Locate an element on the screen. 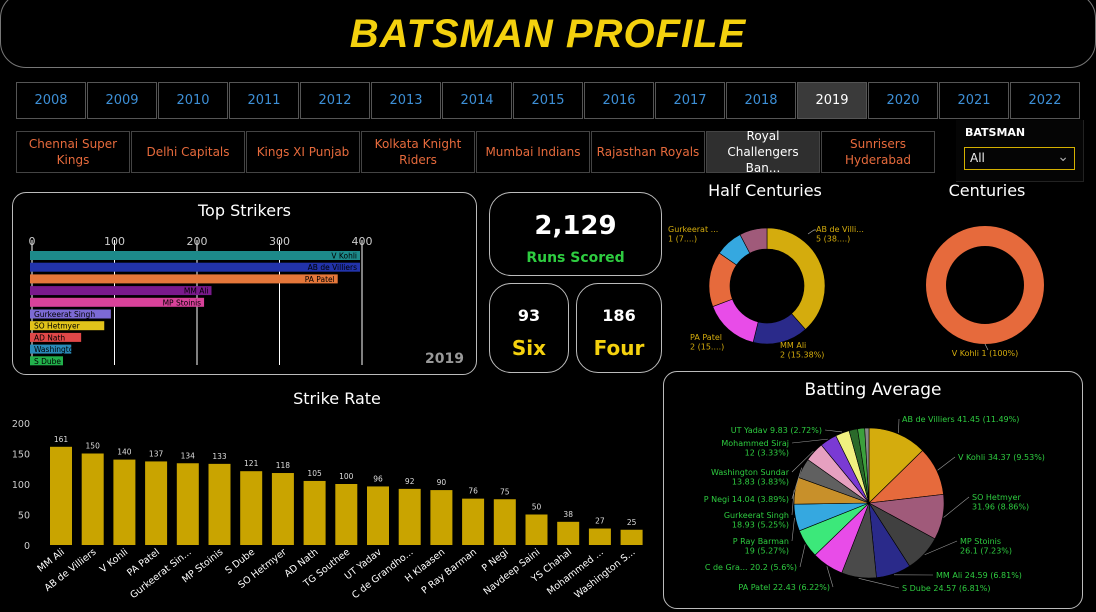  team-button-sunrisers-hyderabad: Sunrisers Hyderabad is located at coordinates (878, 152).